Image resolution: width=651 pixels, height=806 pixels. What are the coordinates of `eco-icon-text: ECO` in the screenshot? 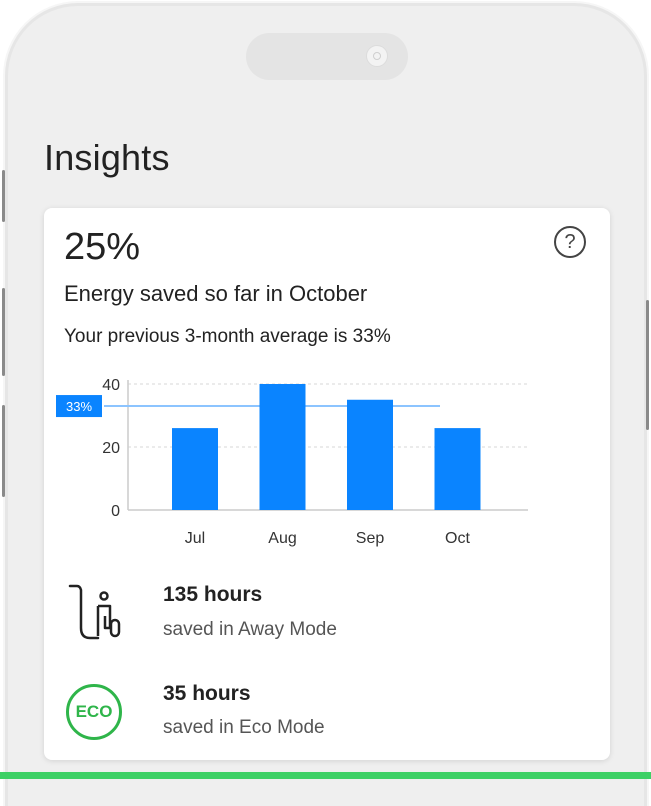 It's located at (94, 711).